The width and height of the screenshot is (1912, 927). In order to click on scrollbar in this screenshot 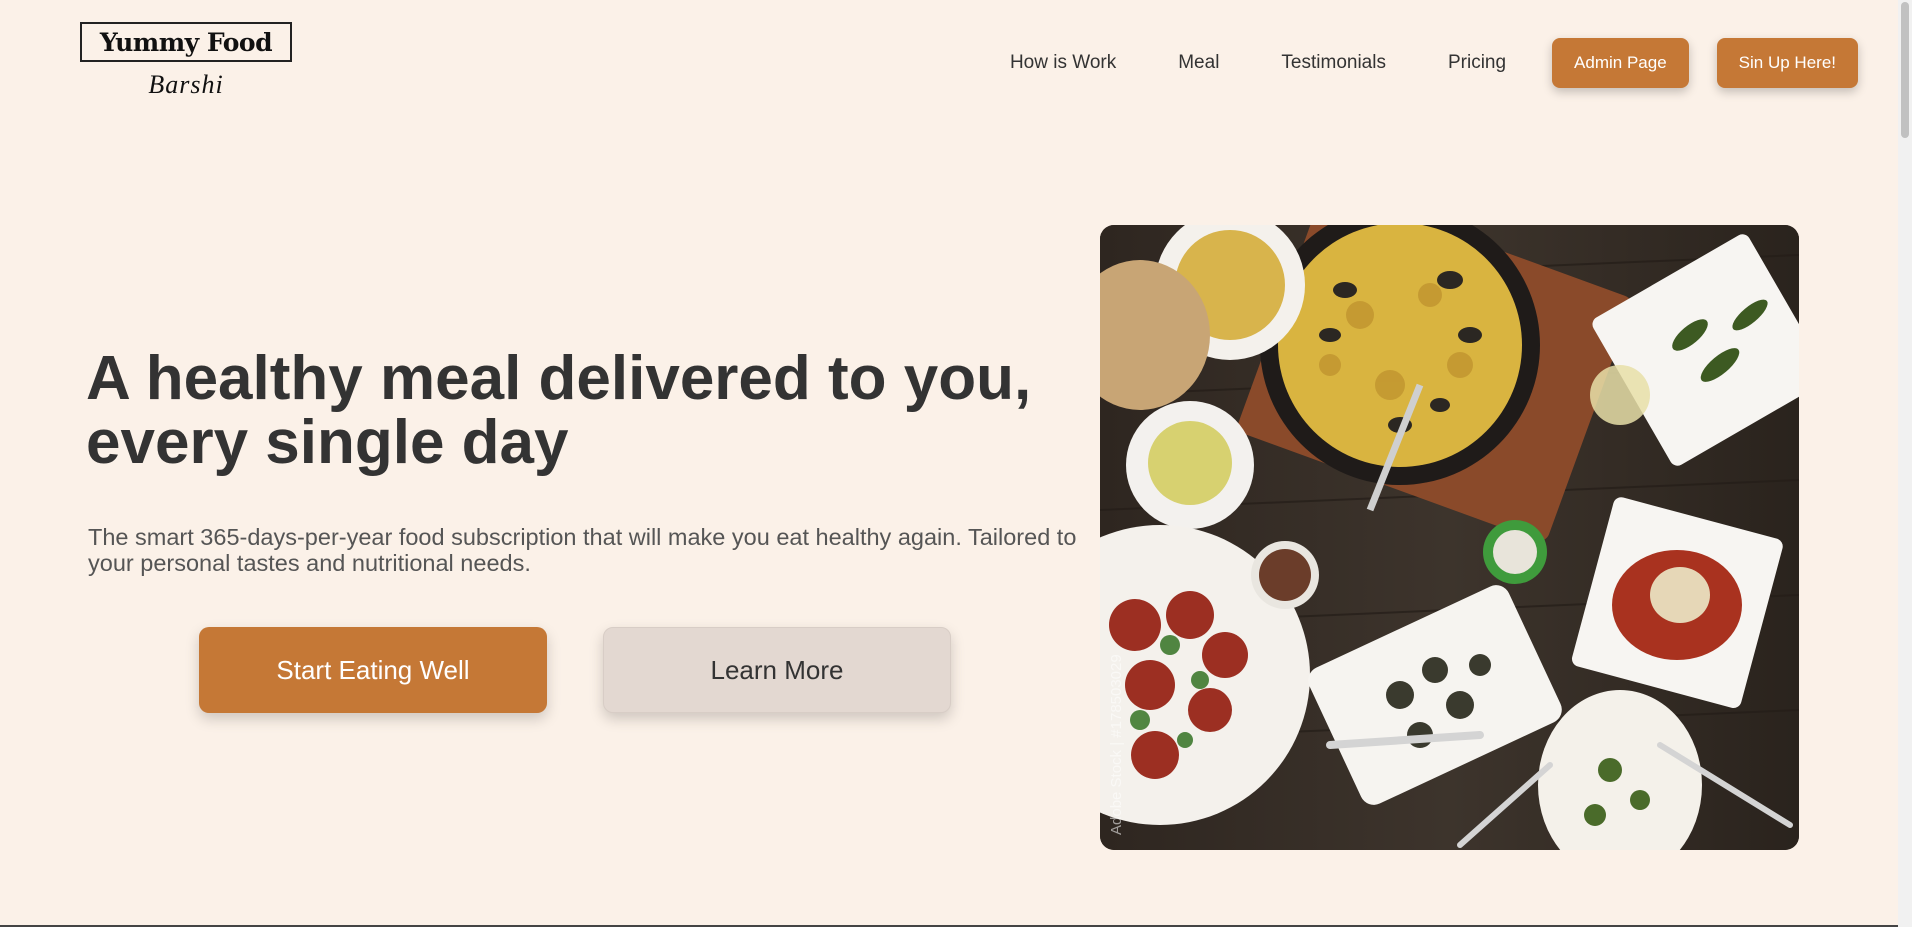, I will do `click(1905, 463)`.